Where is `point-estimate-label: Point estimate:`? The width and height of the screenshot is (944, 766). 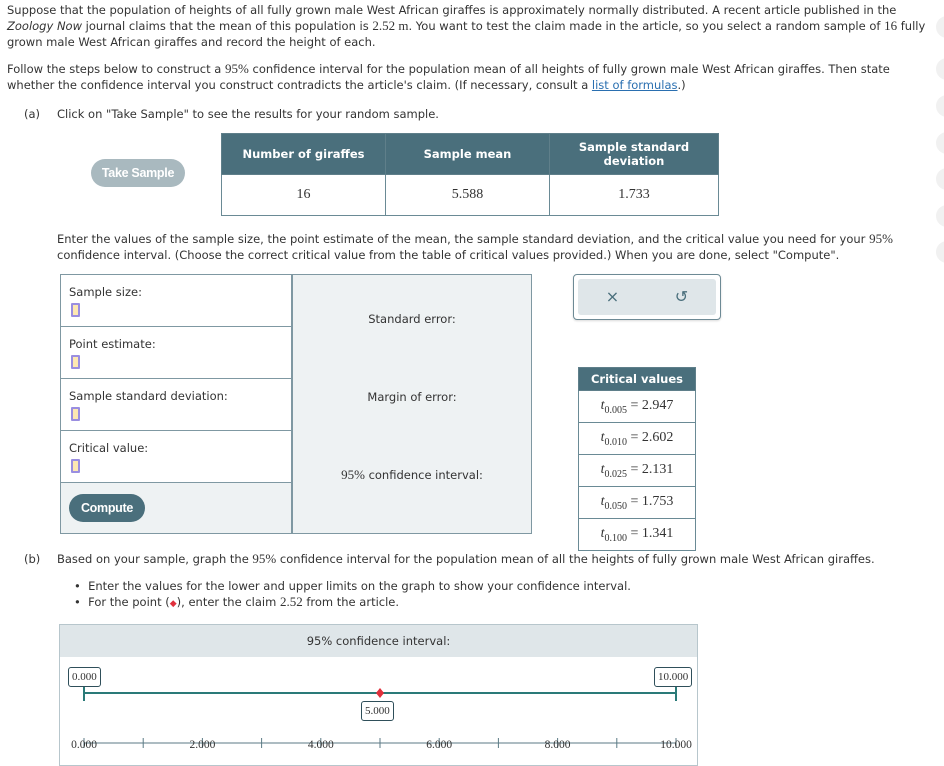 point-estimate-label: Point estimate: is located at coordinates (112, 344).